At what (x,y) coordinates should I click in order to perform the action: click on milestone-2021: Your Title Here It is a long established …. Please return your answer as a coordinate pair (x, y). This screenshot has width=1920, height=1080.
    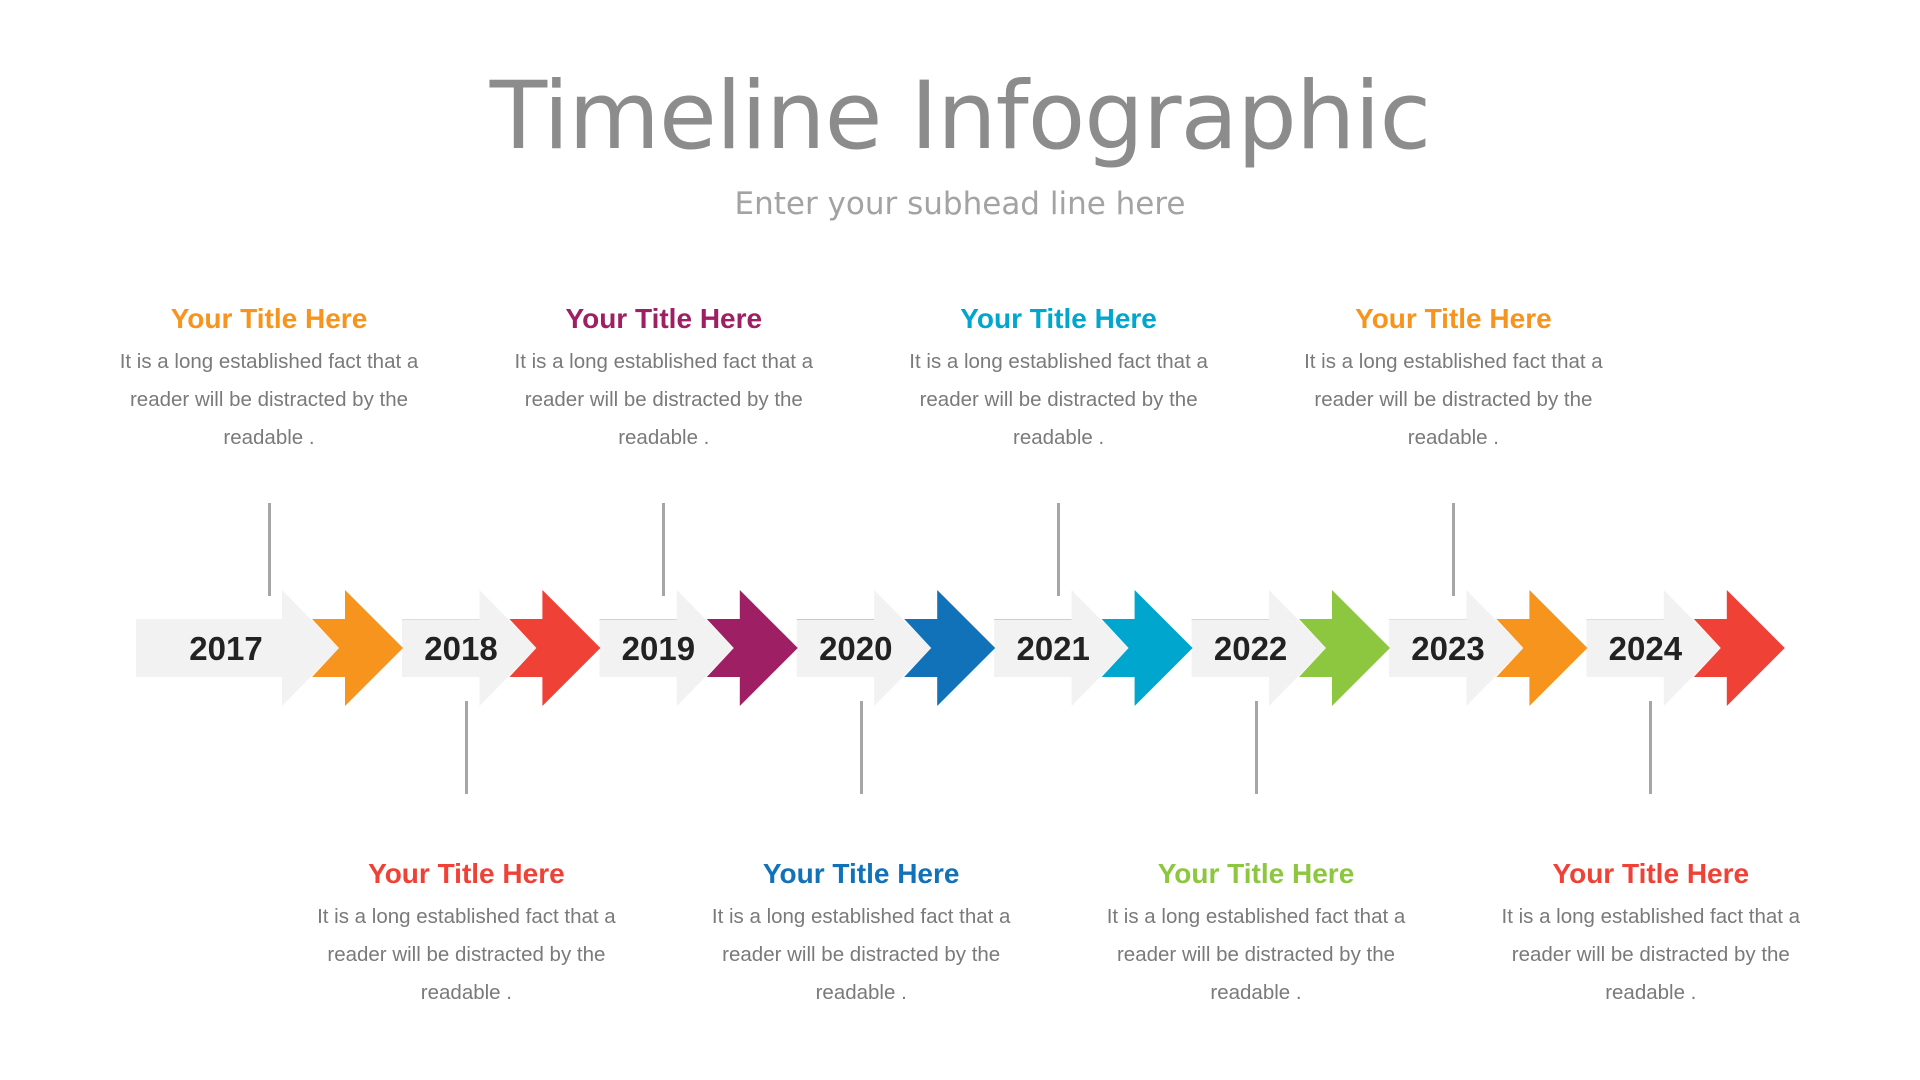
    Looking at the image, I should click on (1059, 379).